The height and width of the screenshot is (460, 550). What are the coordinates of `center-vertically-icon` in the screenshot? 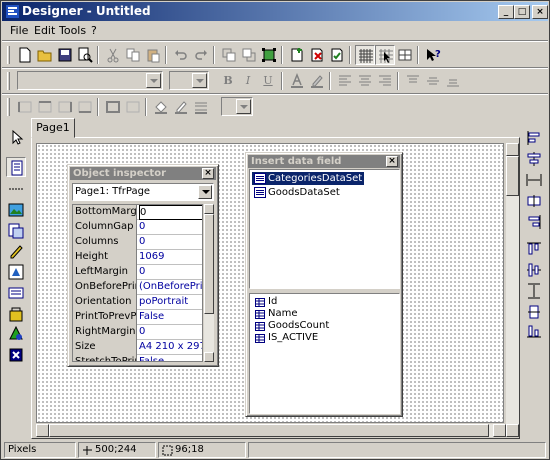 It's located at (534, 312).